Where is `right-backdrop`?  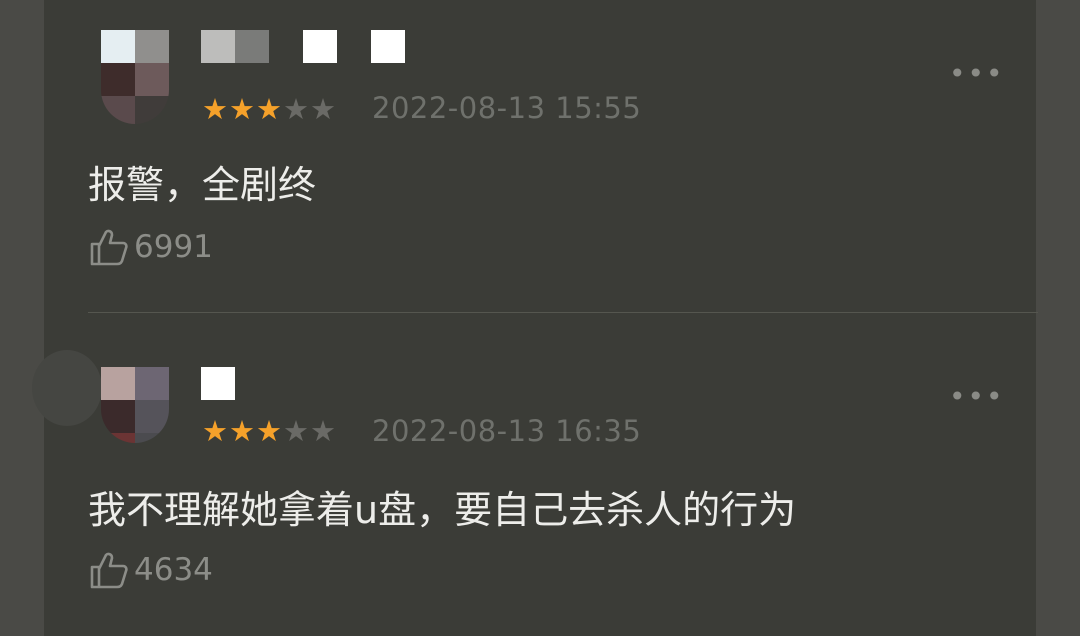 right-backdrop is located at coordinates (1058, 318).